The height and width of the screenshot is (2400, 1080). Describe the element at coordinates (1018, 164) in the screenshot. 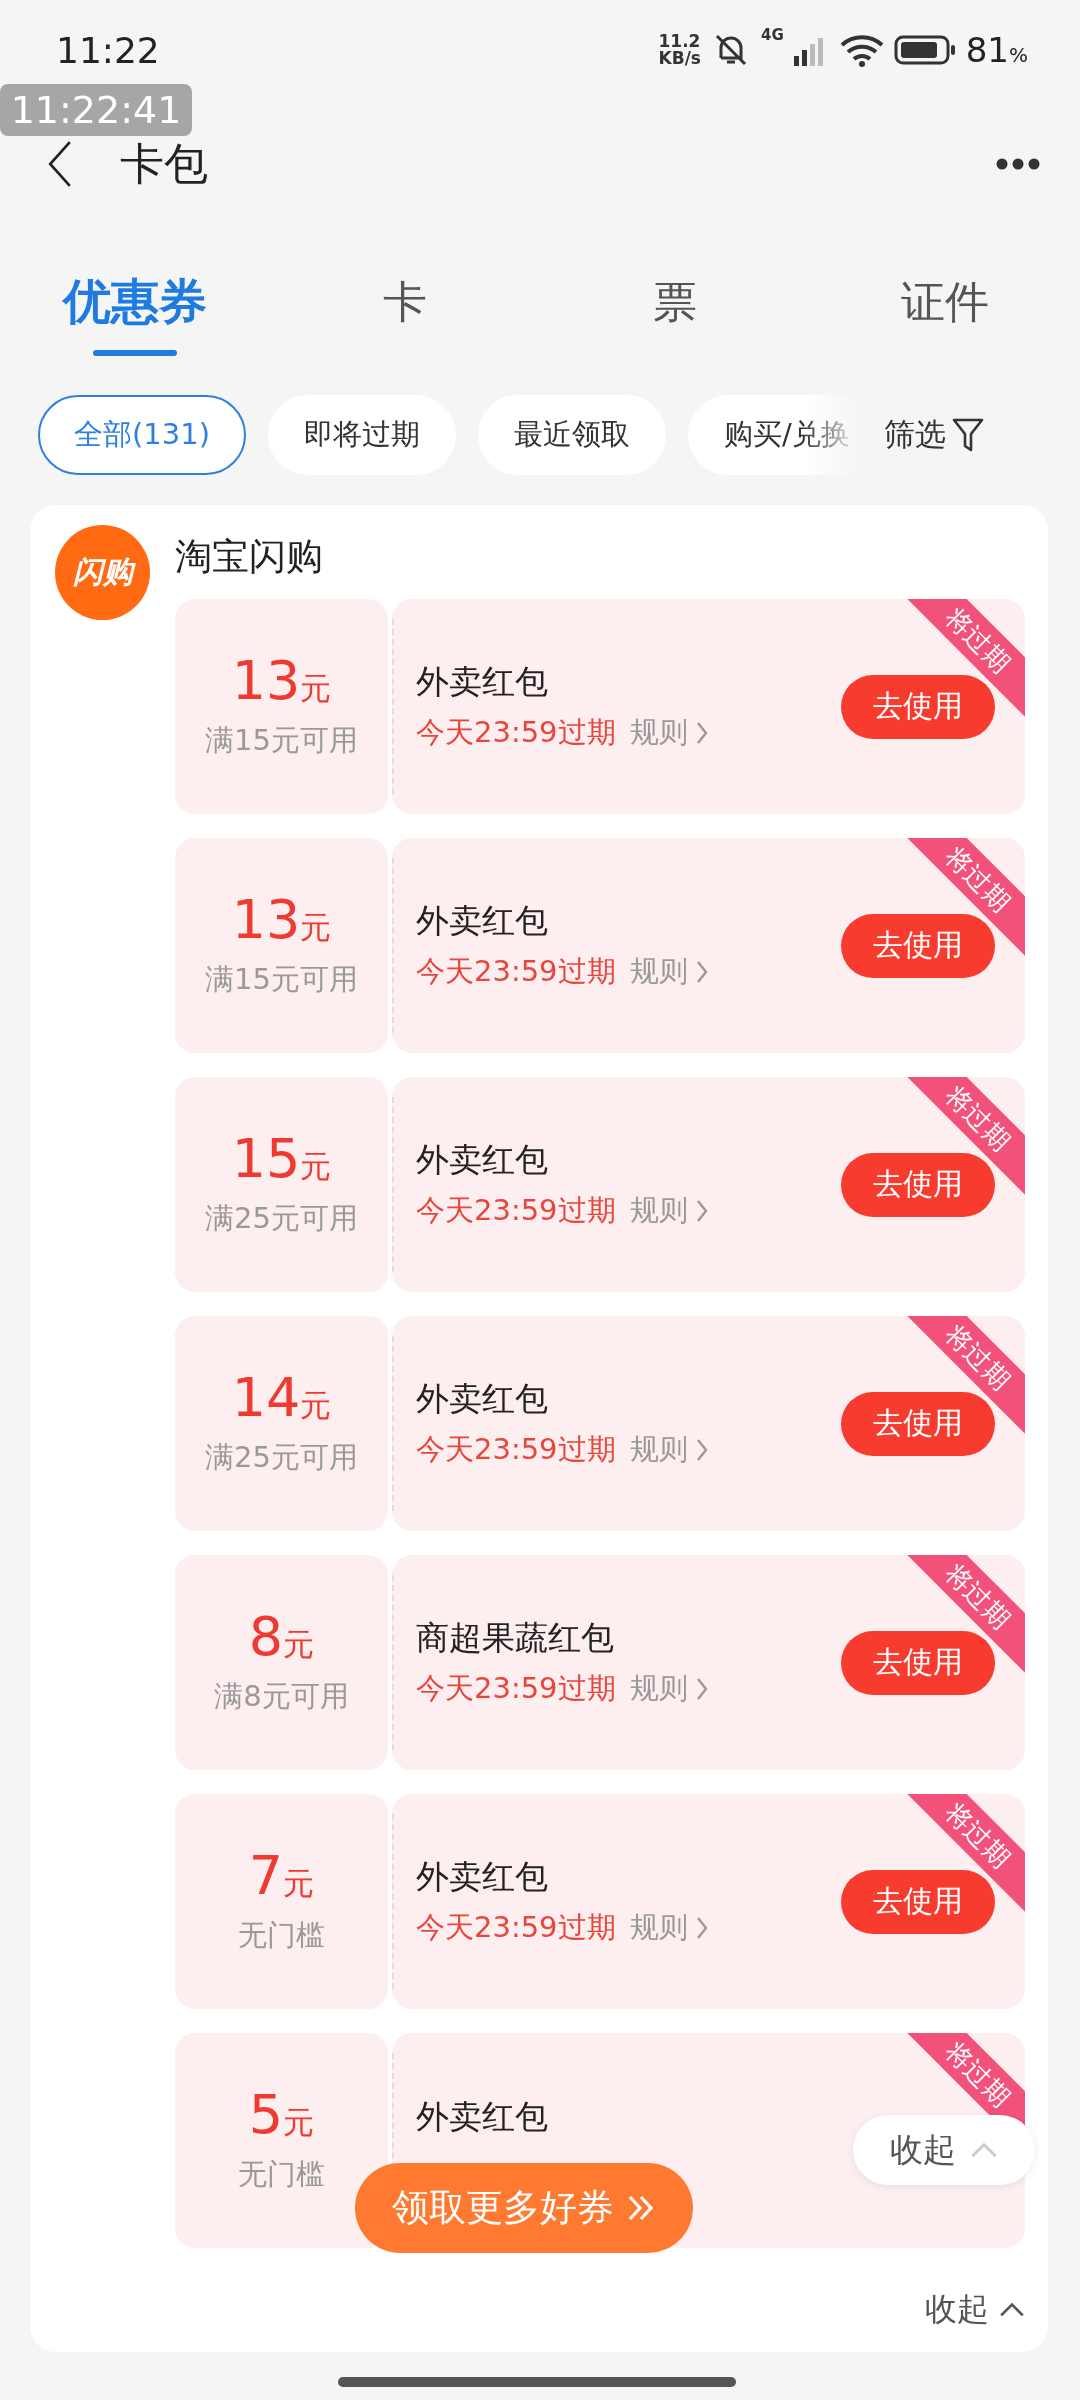

I see `more-icon` at that location.